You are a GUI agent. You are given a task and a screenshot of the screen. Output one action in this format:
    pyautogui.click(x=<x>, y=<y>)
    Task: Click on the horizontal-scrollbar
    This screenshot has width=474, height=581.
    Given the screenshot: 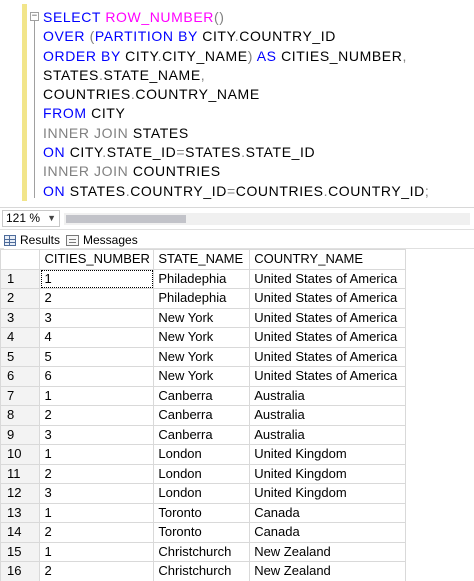 What is the action you would take?
    pyautogui.click(x=267, y=219)
    